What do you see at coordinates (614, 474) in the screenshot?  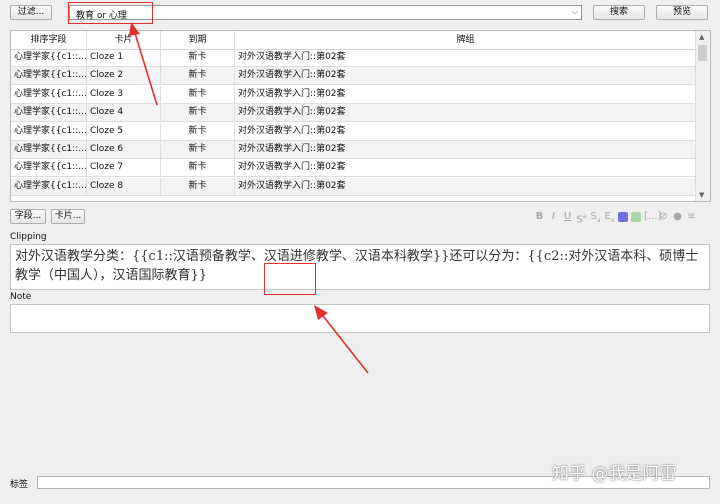 I see `watermark: 知乎 @我是阿雷` at bounding box center [614, 474].